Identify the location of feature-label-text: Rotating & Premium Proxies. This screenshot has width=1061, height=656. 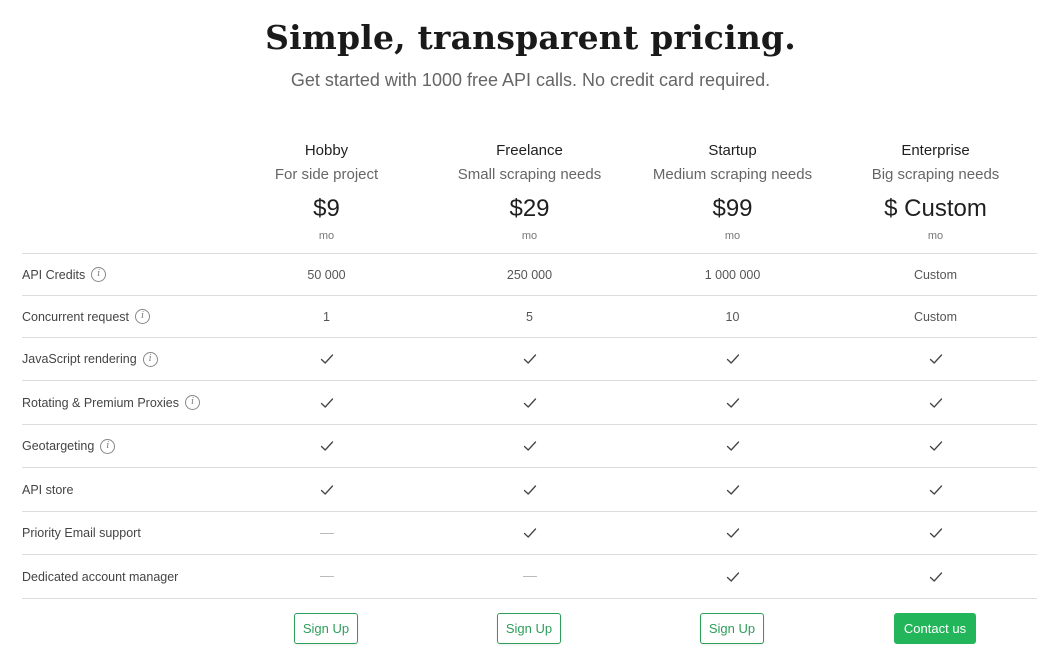
(101, 402).